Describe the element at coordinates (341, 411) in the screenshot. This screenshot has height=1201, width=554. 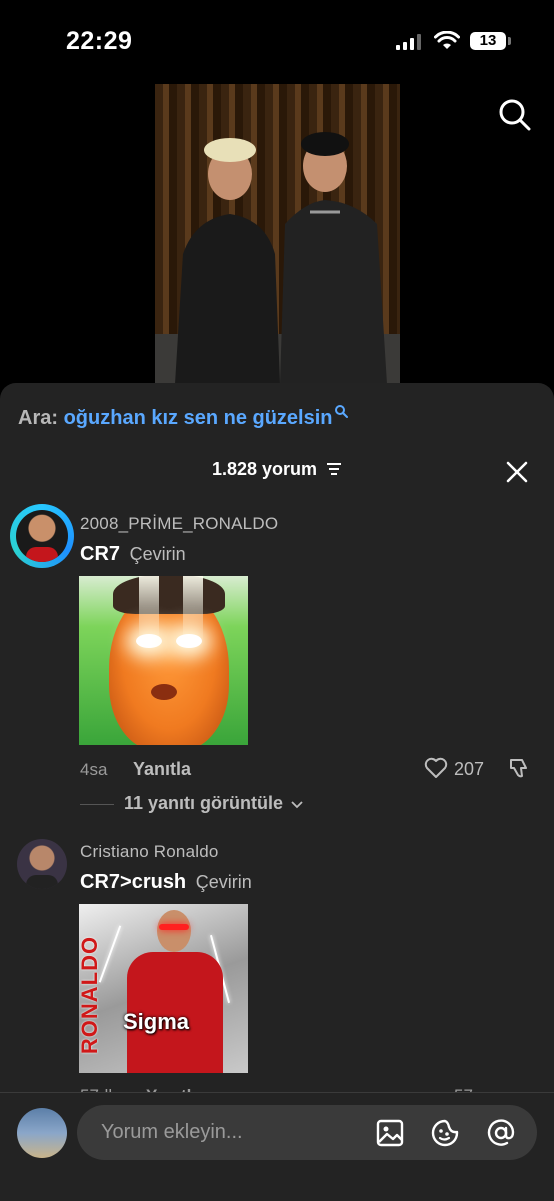
I see `search-suggestion-icon` at that location.